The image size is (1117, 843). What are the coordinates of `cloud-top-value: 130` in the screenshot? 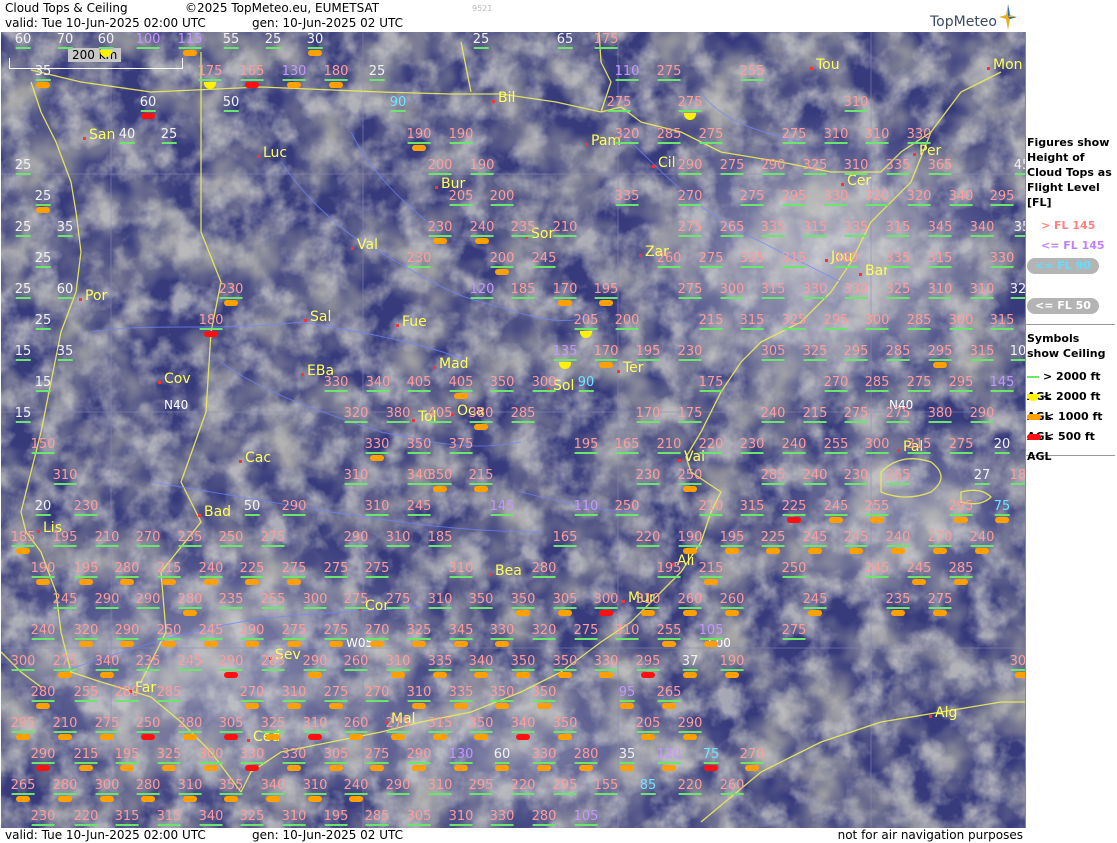 It's located at (294, 71).